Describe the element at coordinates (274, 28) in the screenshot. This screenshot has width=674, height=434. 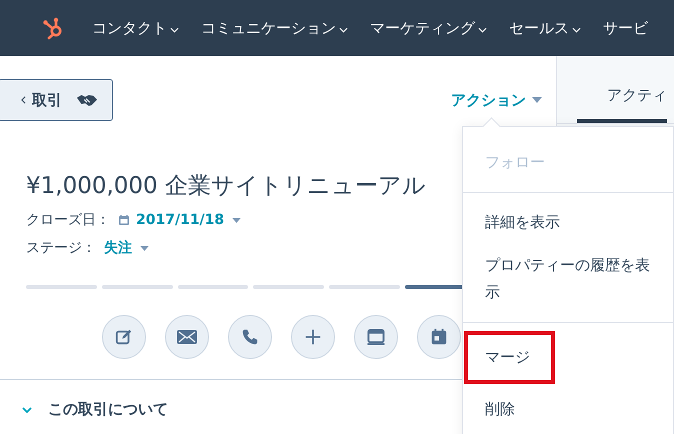
I see `nav-menu-item: コミュニケーション` at that location.